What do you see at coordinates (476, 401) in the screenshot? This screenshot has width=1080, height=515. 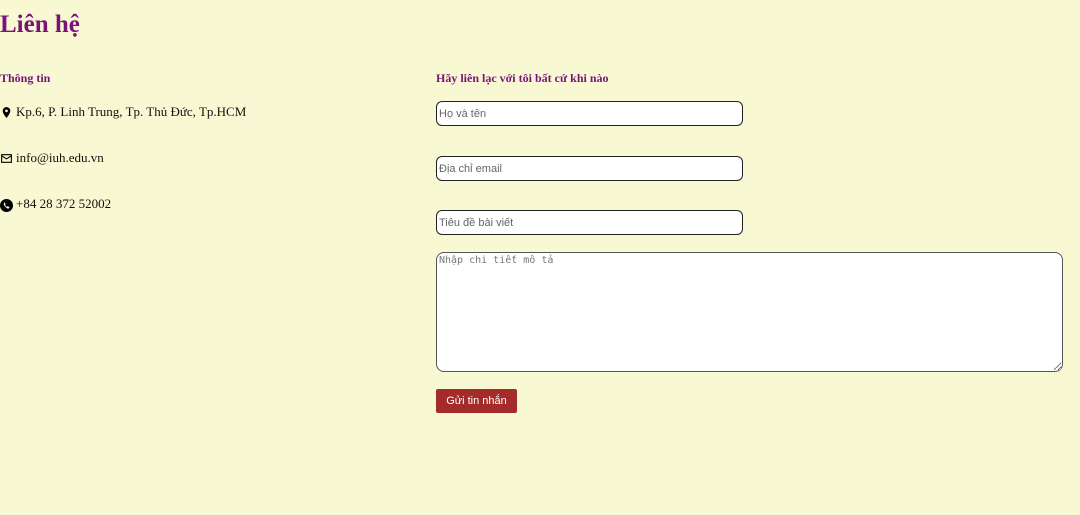 I see `send-message-button: Gửi tin nhắn` at bounding box center [476, 401].